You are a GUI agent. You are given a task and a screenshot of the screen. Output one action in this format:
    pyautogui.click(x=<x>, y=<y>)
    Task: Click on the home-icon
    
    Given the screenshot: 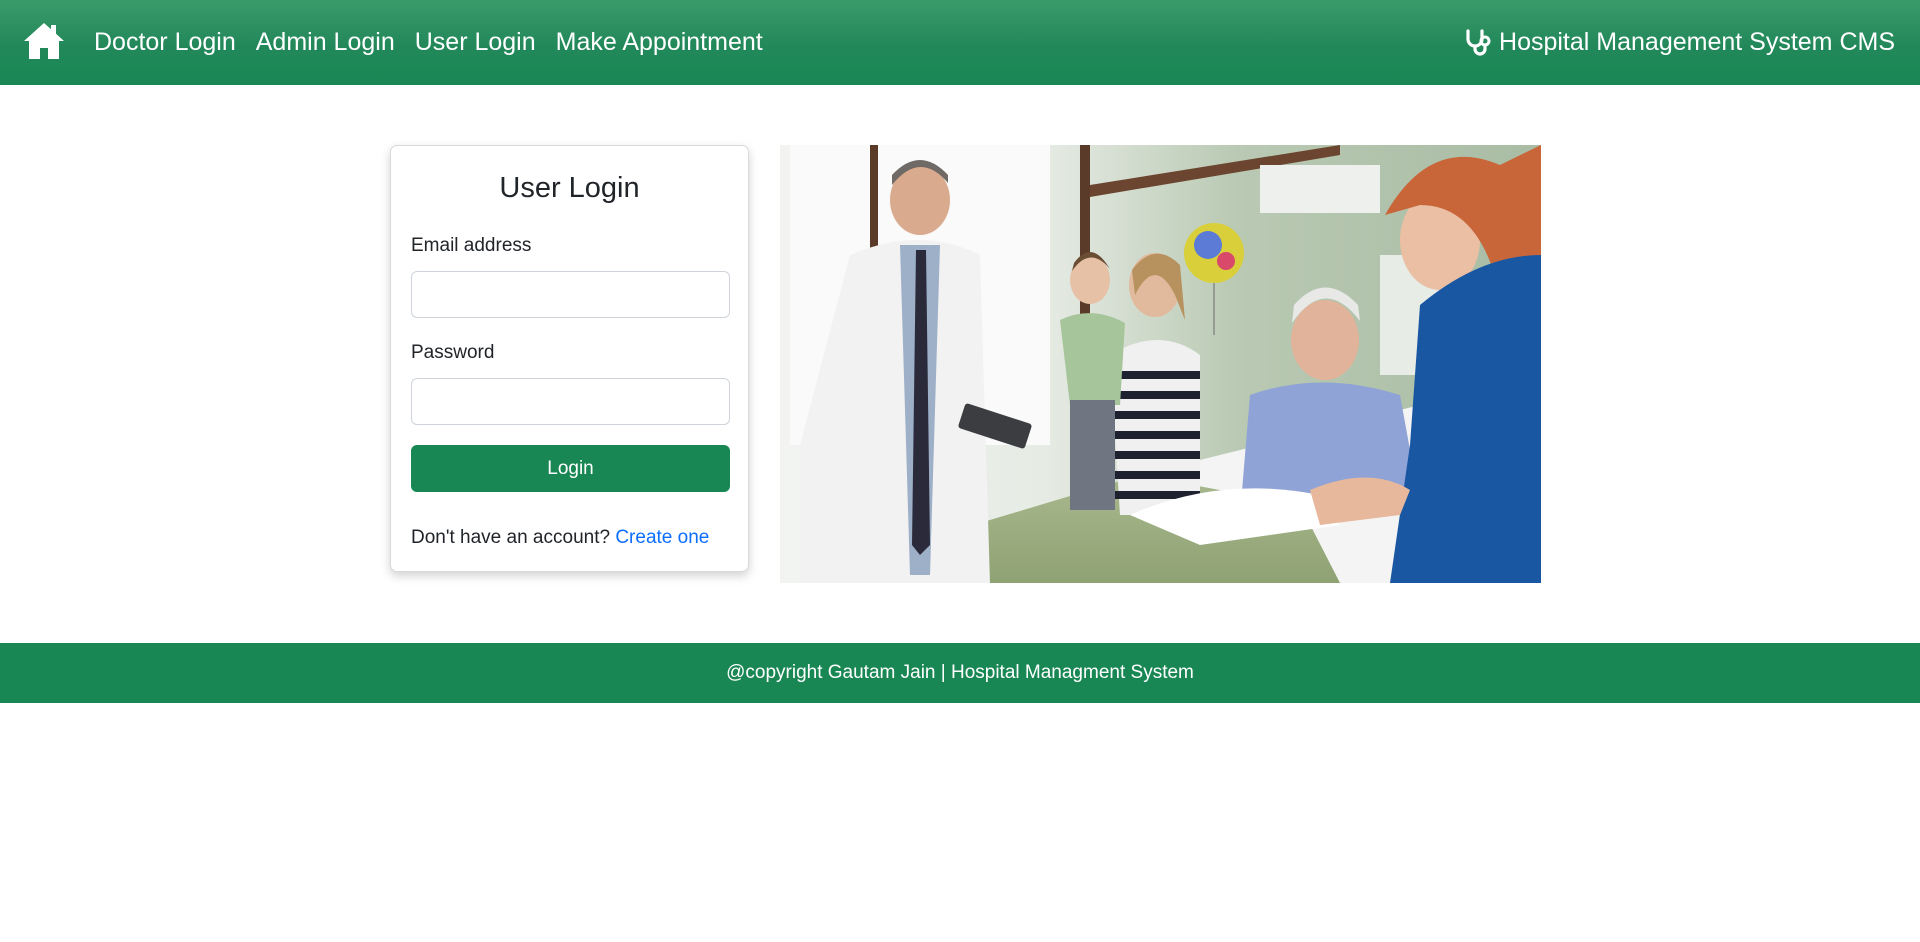 What is the action you would take?
    pyautogui.click(x=44, y=41)
    